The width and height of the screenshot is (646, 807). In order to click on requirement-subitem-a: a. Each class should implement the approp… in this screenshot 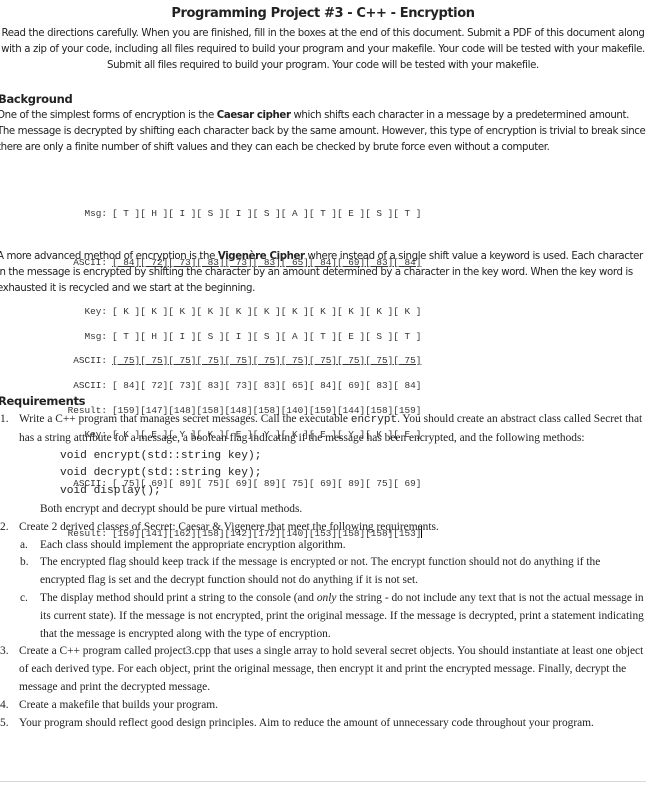, I will do `click(183, 544)`.